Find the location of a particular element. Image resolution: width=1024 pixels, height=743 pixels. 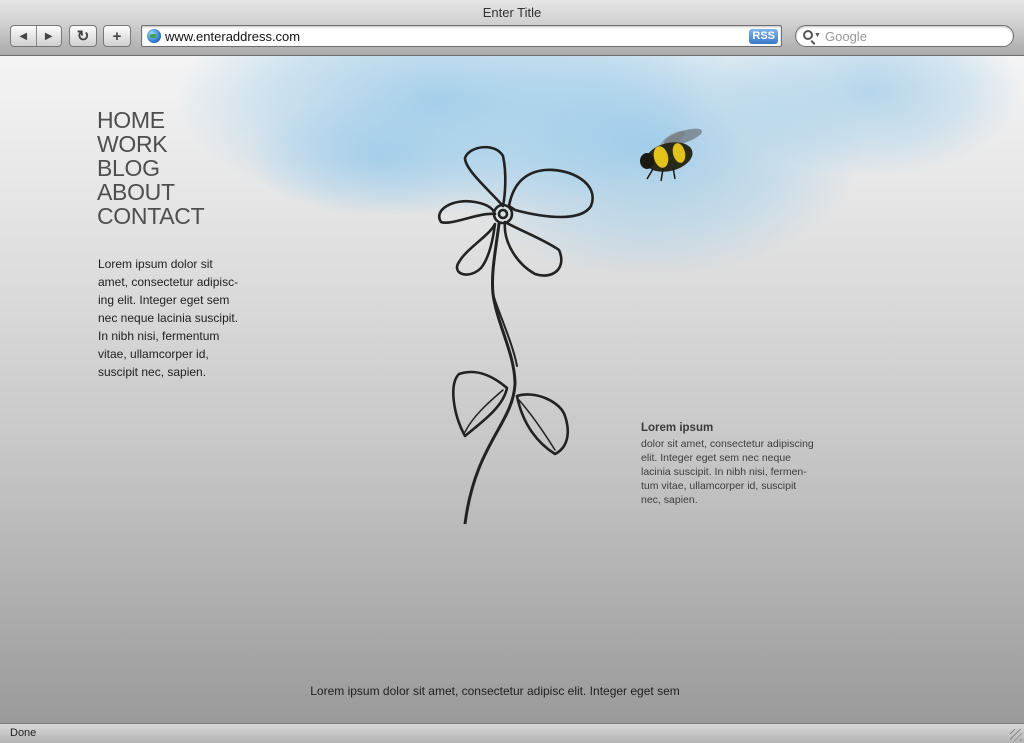

globe-icon is located at coordinates (154, 36).